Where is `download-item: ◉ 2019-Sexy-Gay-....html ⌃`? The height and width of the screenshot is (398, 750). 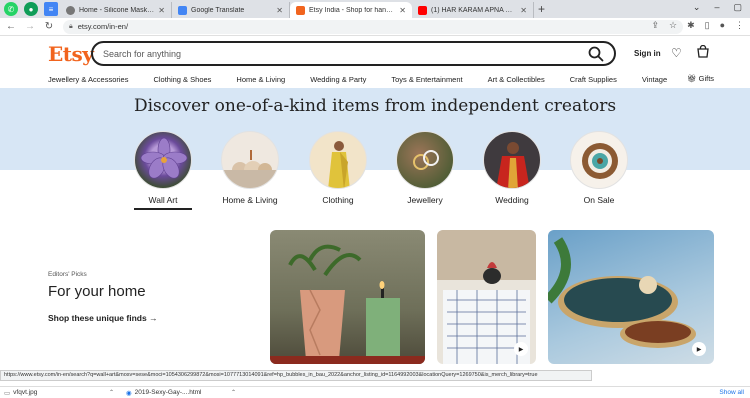 download-item: ◉ 2019-Sexy-Gay-....html ⌃ is located at coordinates (183, 393).